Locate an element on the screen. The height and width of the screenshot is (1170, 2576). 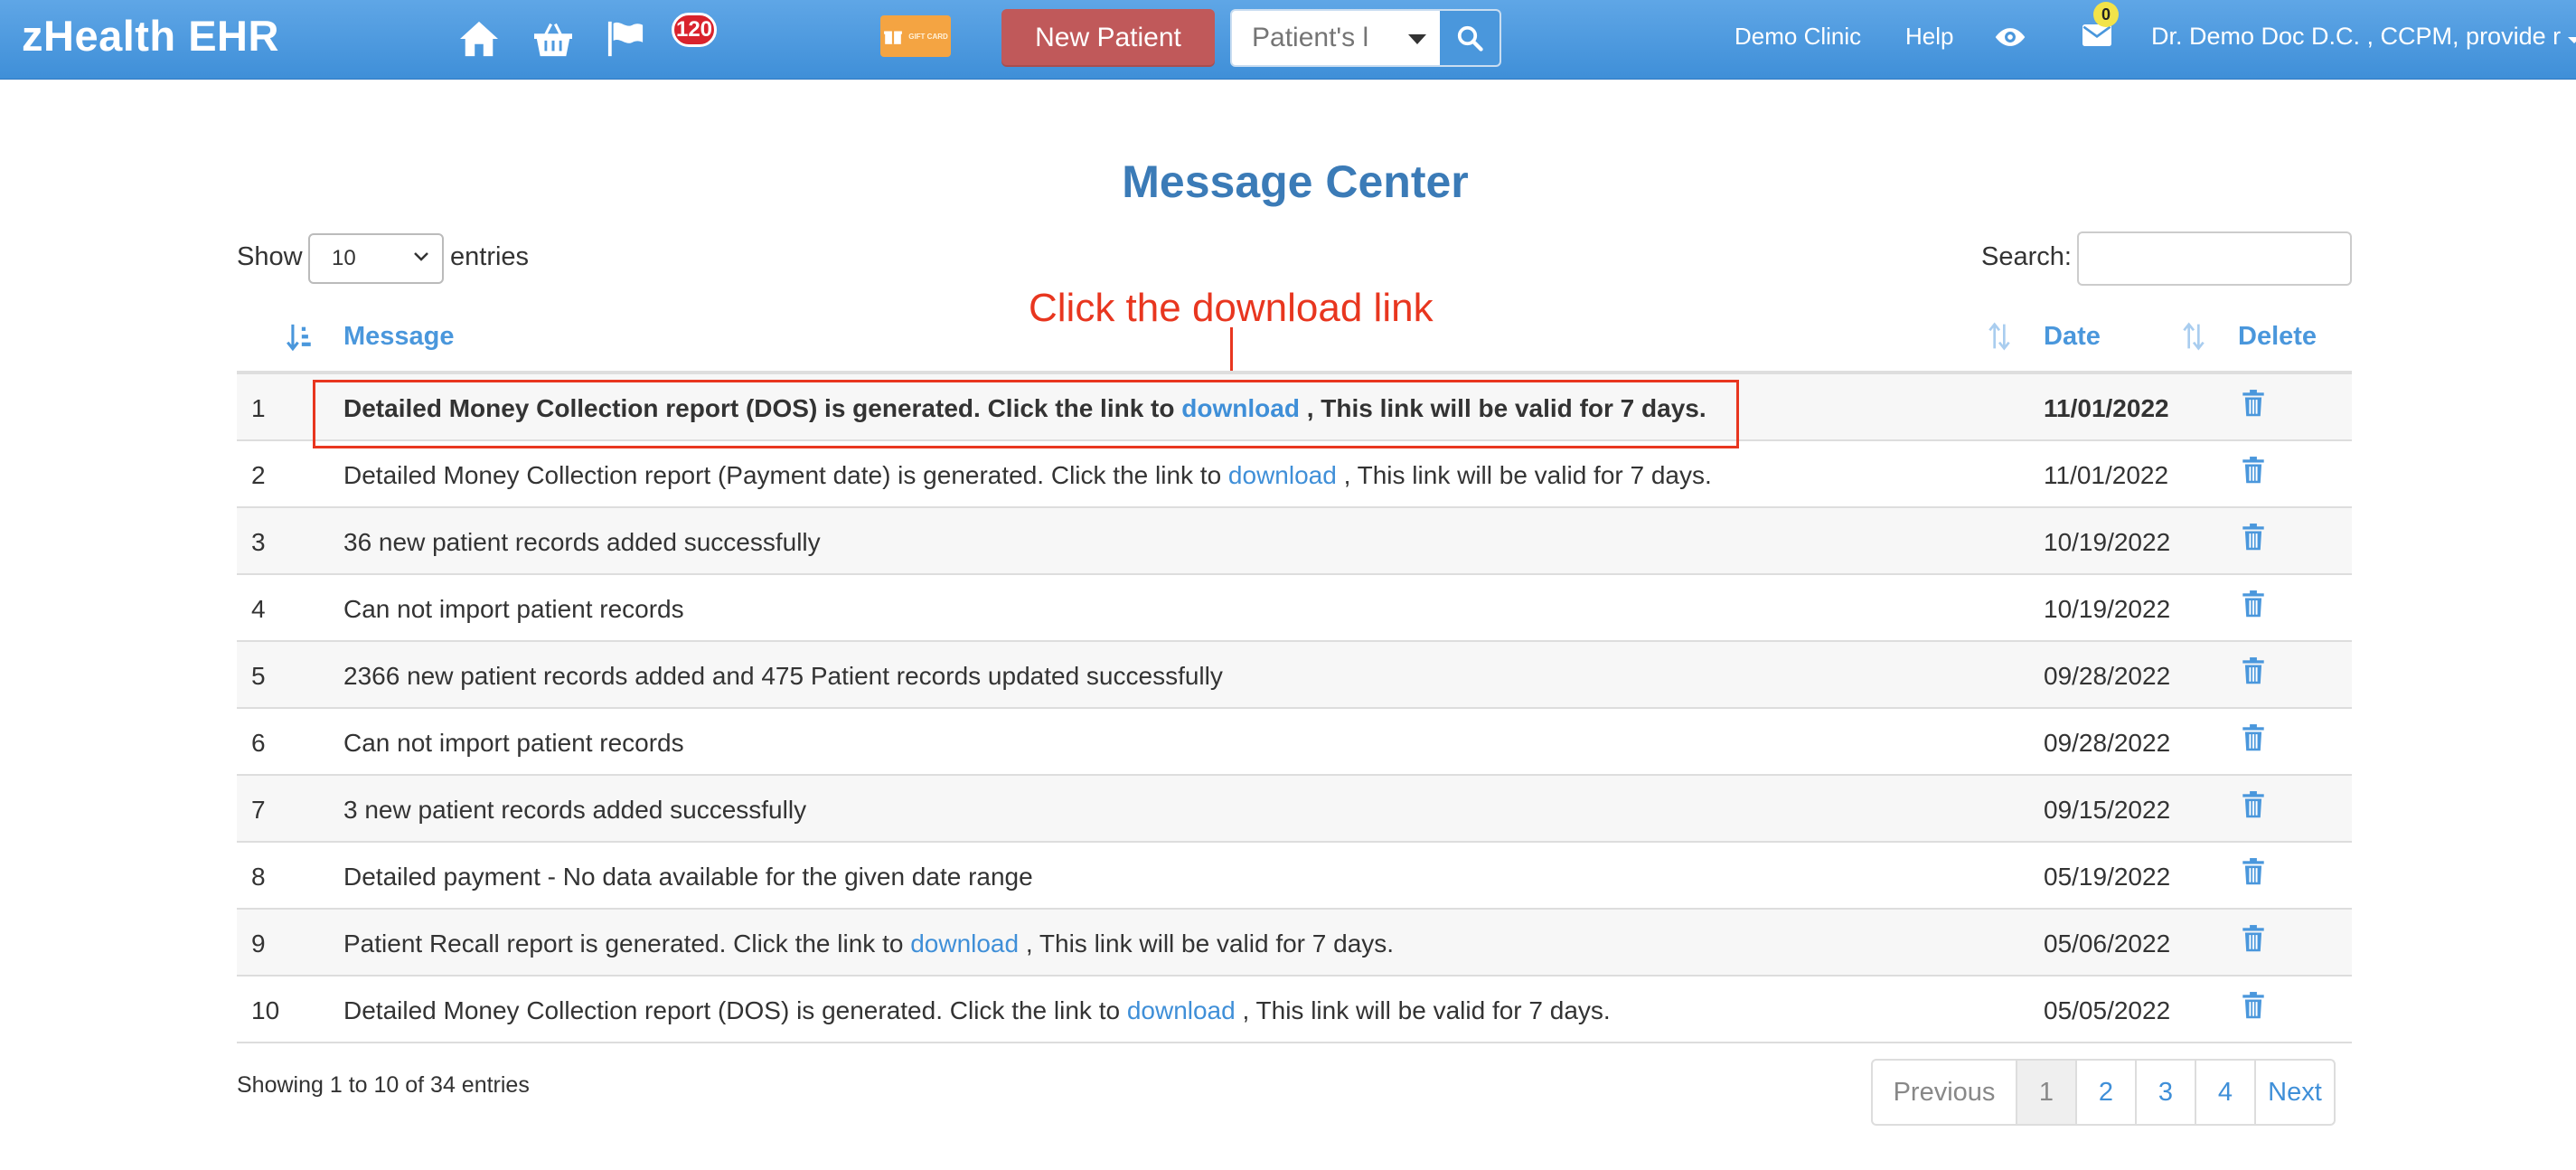
flag-icon is located at coordinates (625, 39).